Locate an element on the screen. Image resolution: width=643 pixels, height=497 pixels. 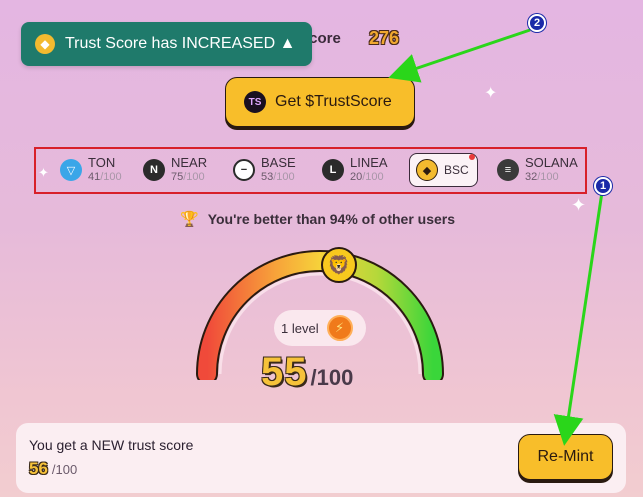
chain-tab-near: N NEAR 75/100 is located at coordinates (175, 170).